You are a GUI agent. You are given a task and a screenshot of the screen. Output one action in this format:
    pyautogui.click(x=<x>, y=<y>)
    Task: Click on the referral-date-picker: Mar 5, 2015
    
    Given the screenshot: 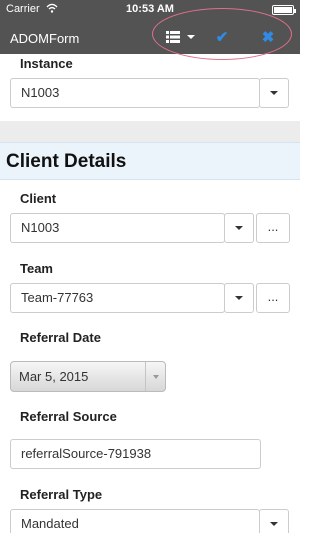 What is the action you would take?
    pyautogui.click(x=88, y=376)
    